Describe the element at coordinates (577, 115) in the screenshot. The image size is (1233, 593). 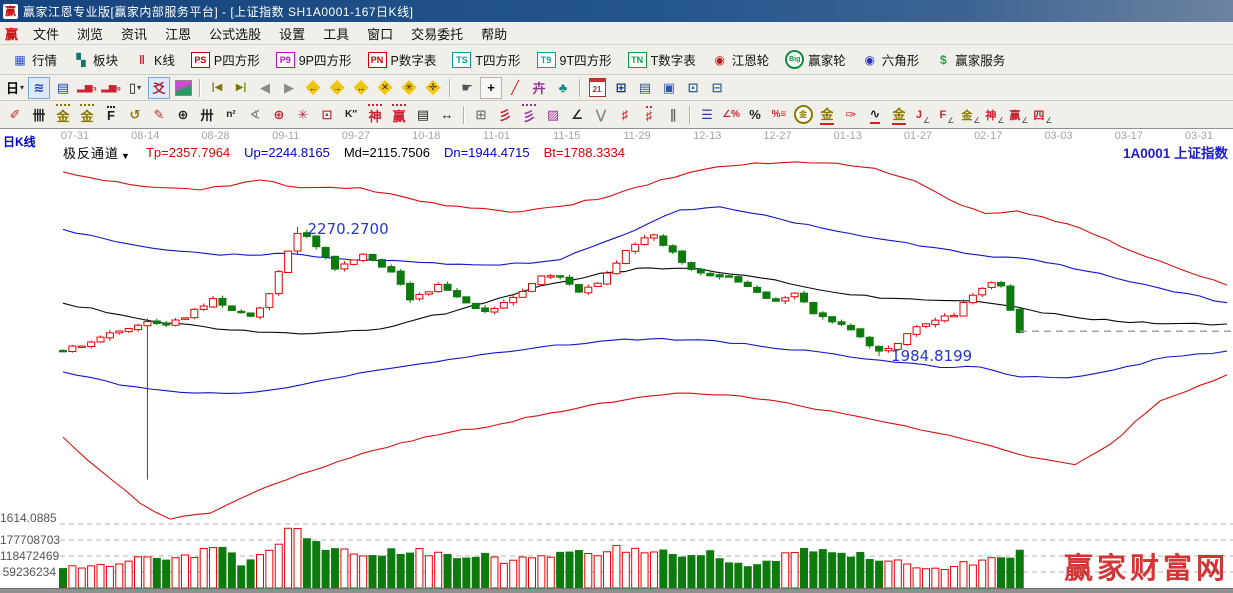
I see `tool-angle-lines-button: ∠` at that location.